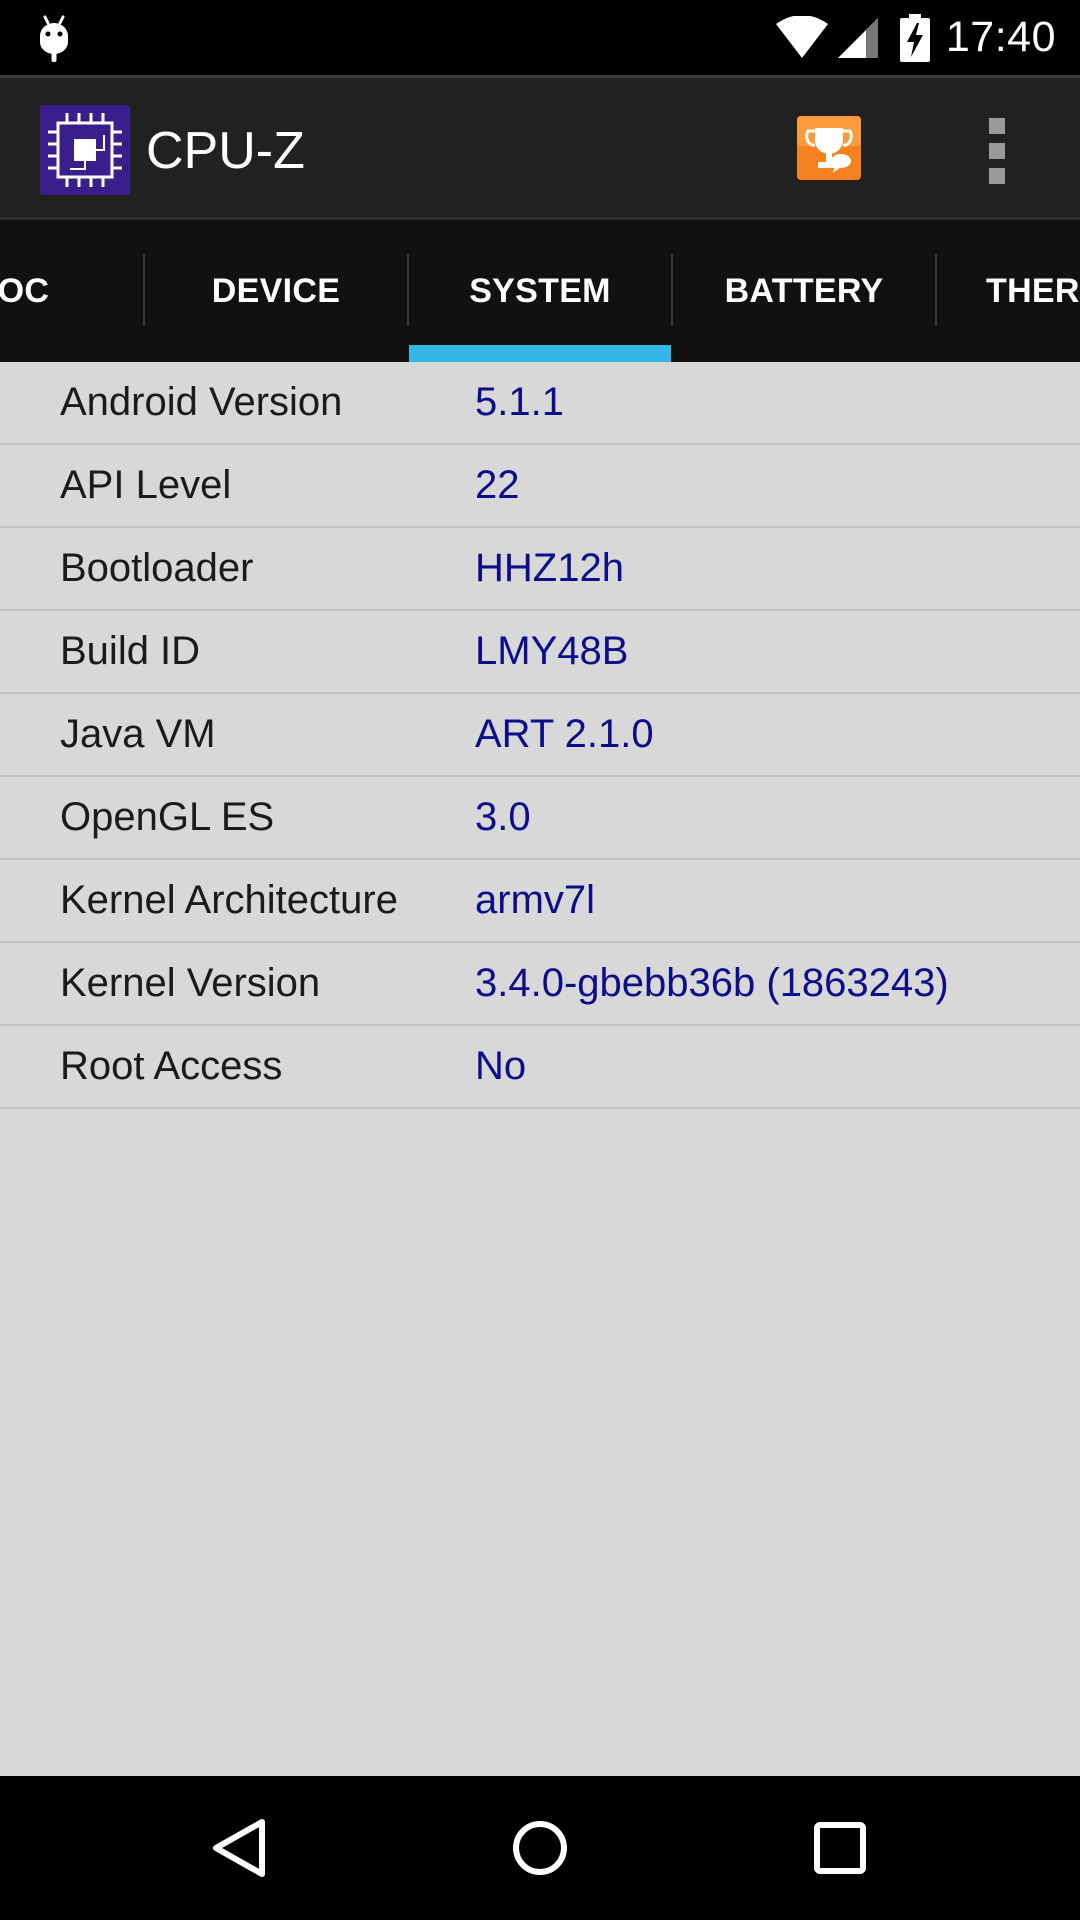  What do you see at coordinates (997, 151) in the screenshot?
I see `overflow-menu-icon` at bounding box center [997, 151].